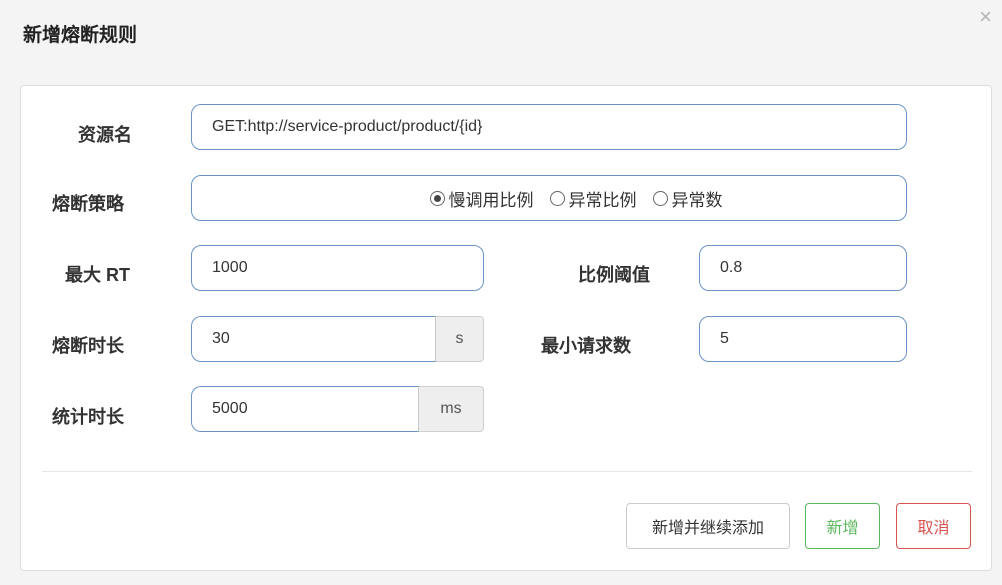 Image resolution: width=1002 pixels, height=585 pixels. I want to click on stat-duration-unit: ms, so click(451, 409).